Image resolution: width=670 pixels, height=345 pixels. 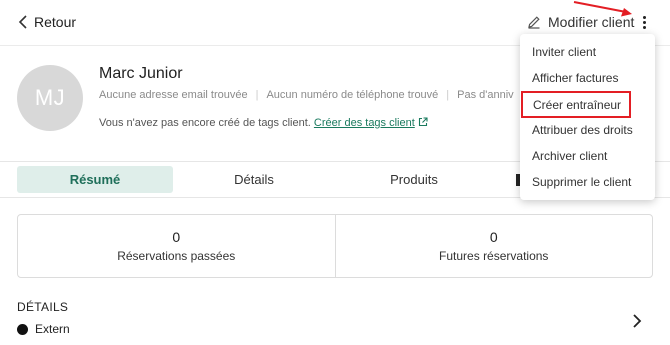 What do you see at coordinates (52, 329) in the screenshot?
I see `detail-item-label: Extern` at bounding box center [52, 329].